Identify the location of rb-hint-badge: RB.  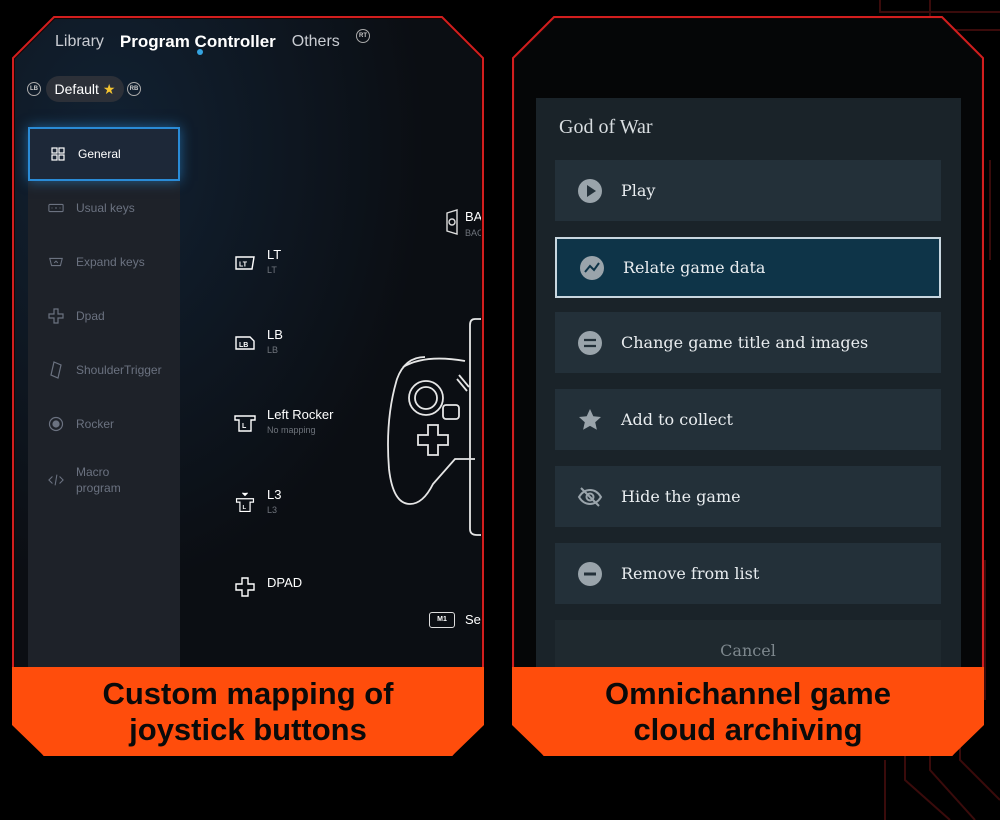
(134, 89).